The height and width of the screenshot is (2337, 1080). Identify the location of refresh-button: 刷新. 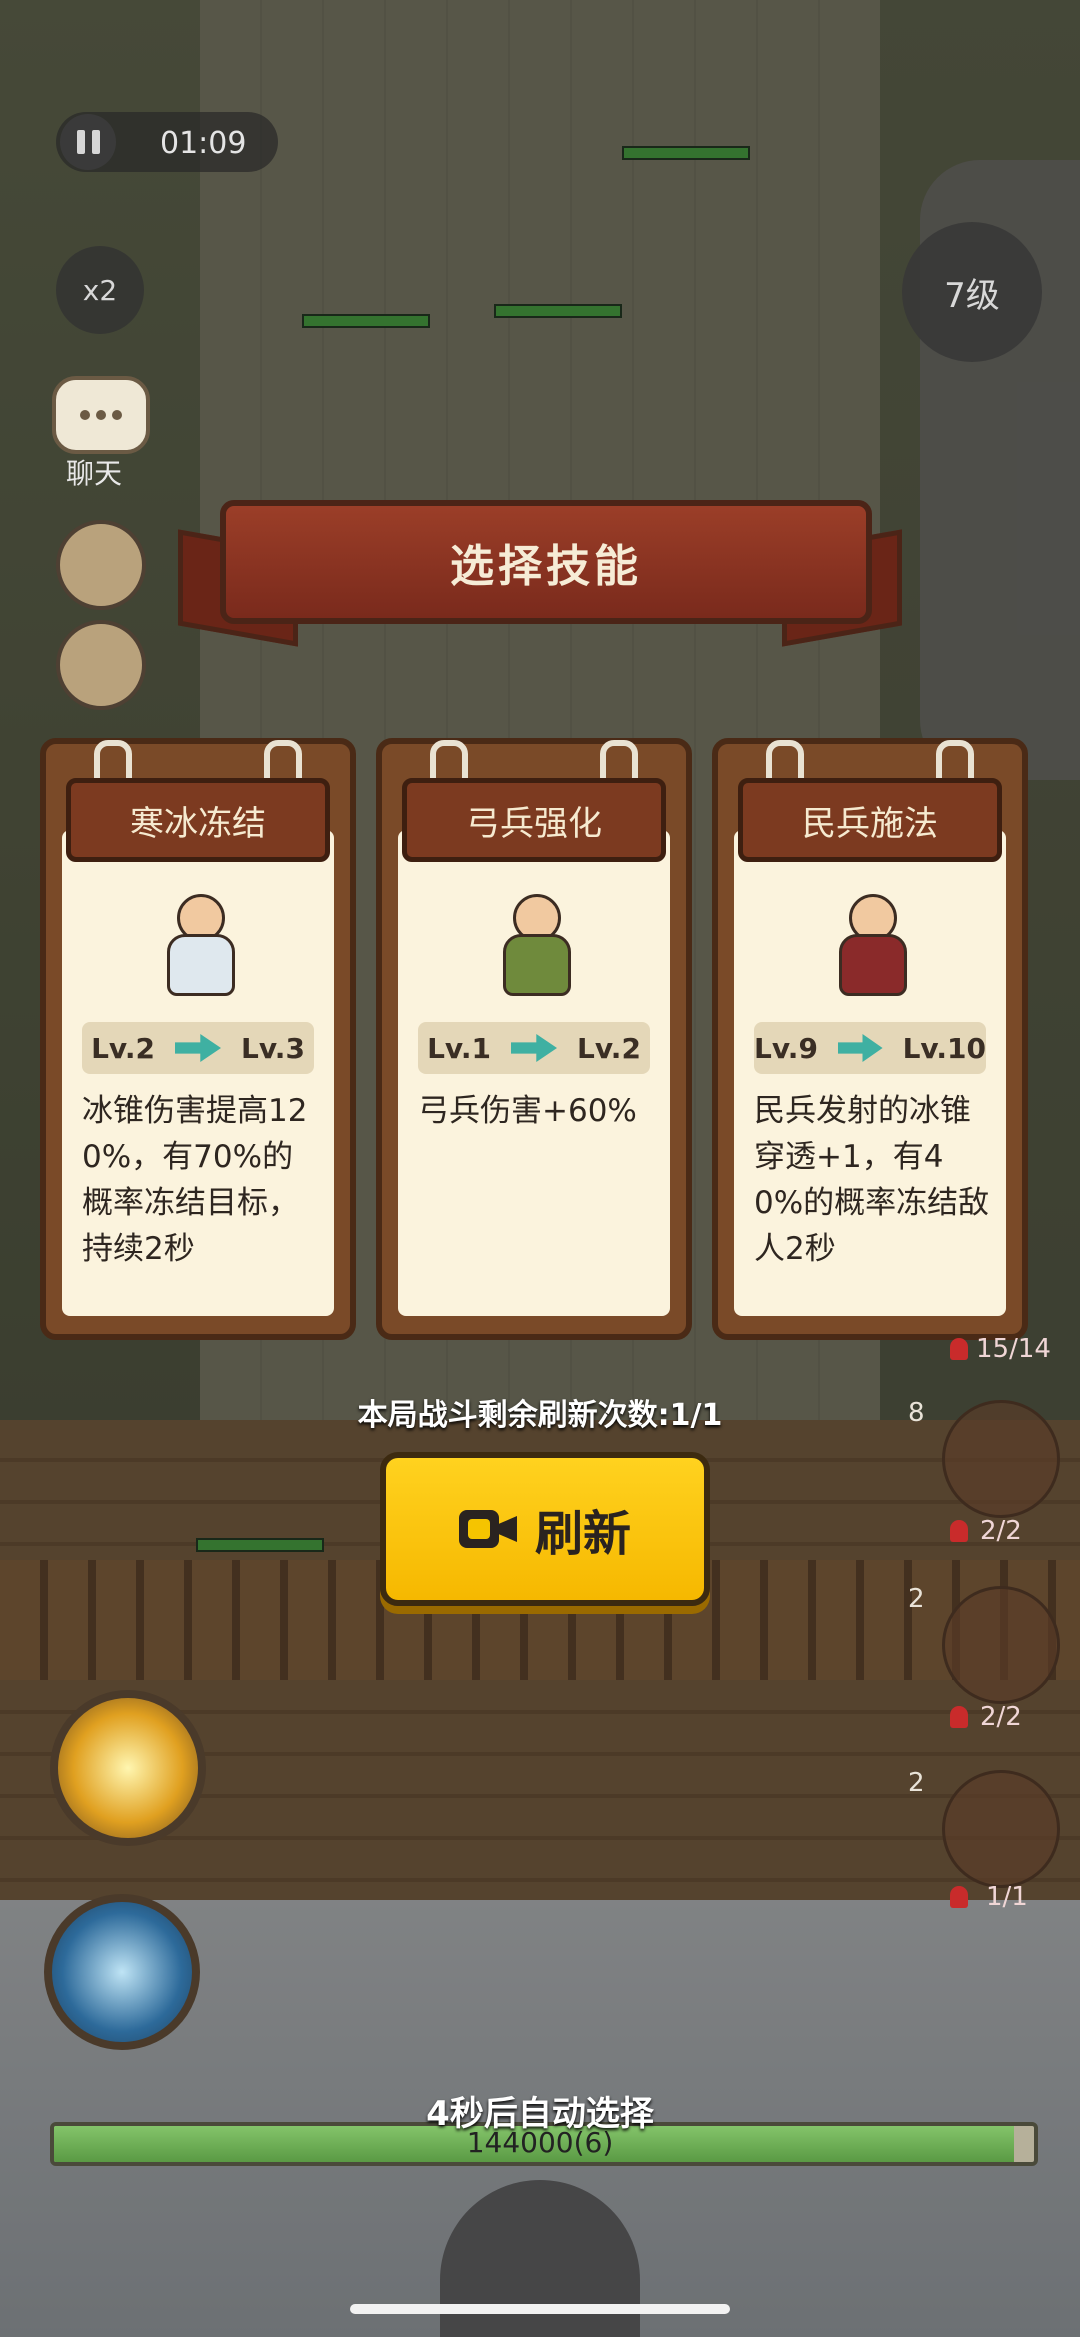
(545, 1529).